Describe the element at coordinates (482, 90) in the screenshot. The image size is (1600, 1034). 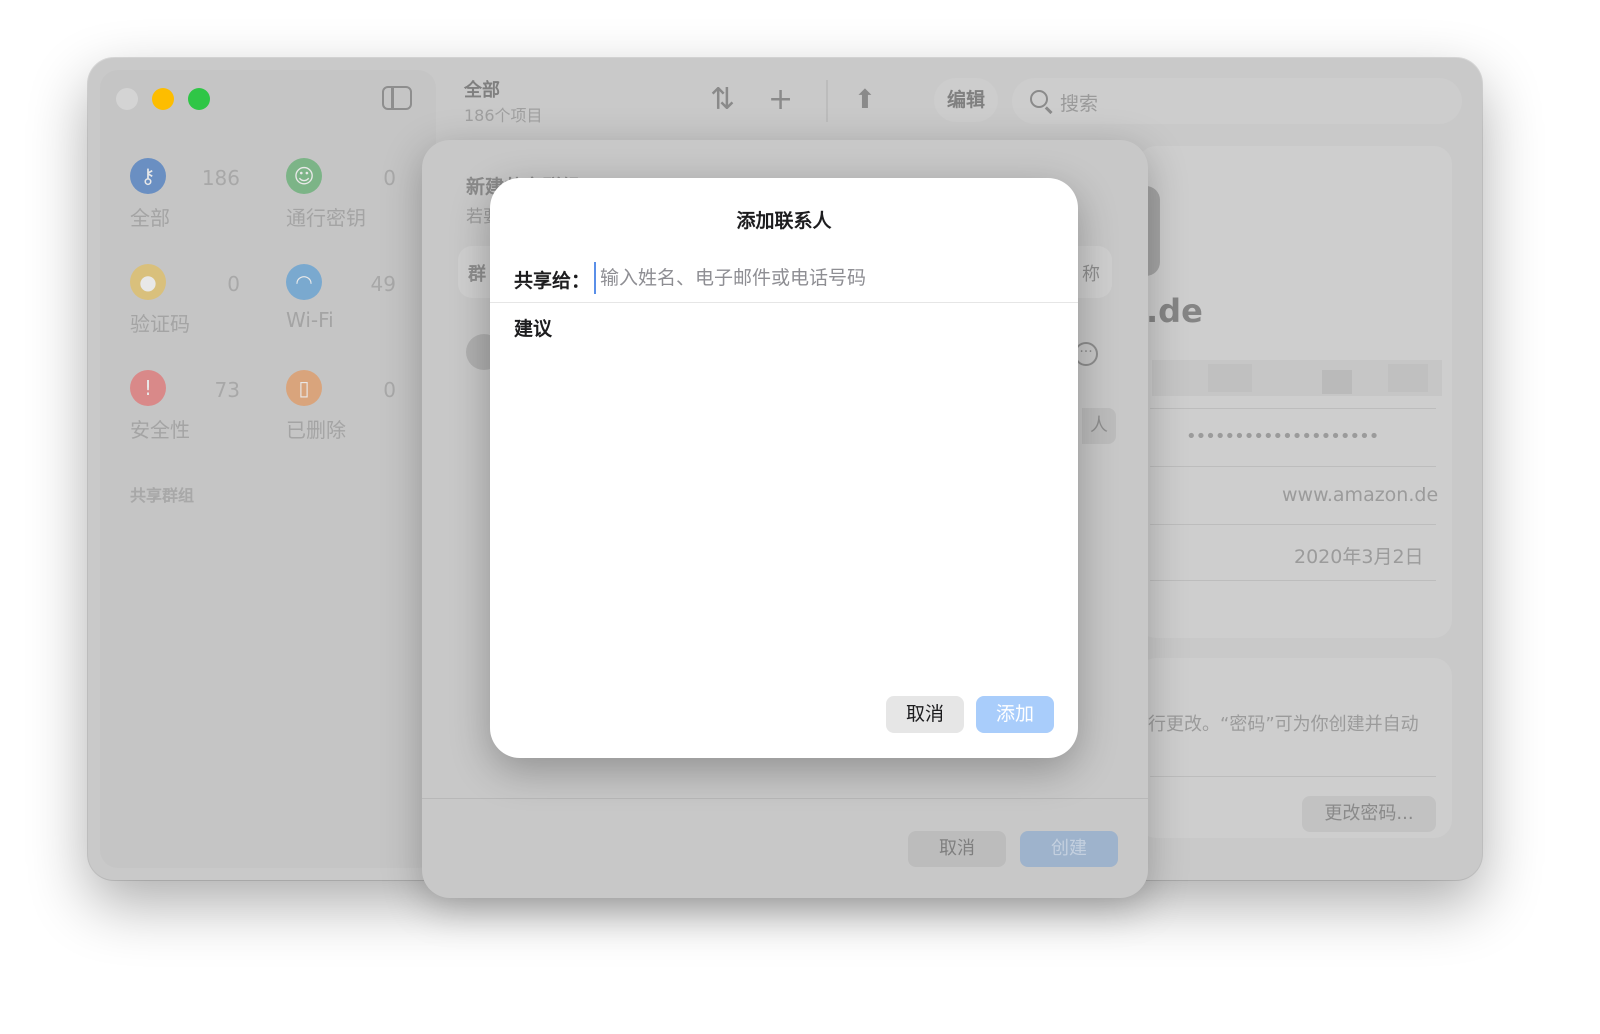
I see `list-title: 全部` at that location.